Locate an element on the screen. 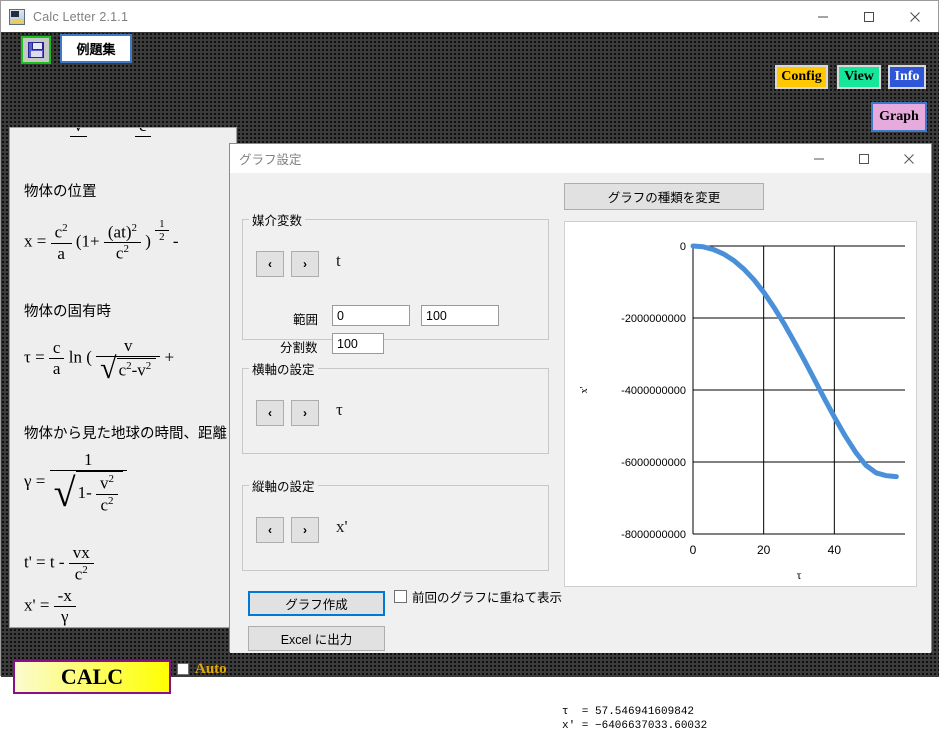 The height and width of the screenshot is (733, 939). app-title: Calc Letter 2.1.1 is located at coordinates (81, 16).